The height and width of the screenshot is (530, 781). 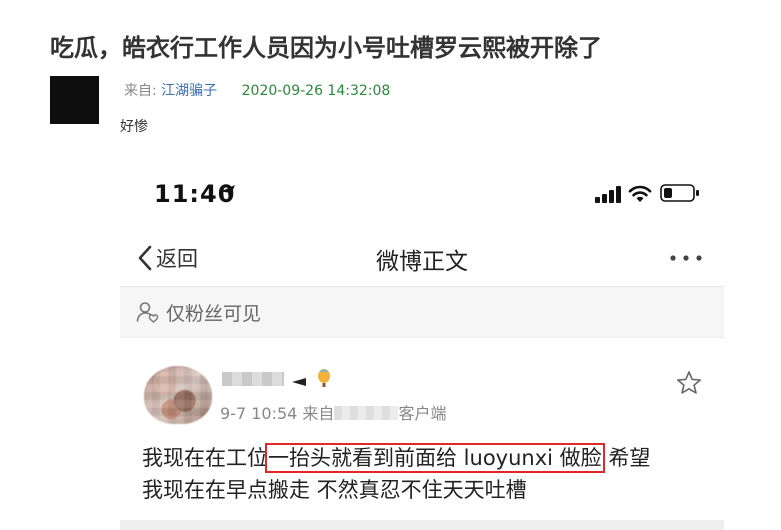 What do you see at coordinates (178, 395) in the screenshot?
I see `poster-avatar` at bounding box center [178, 395].